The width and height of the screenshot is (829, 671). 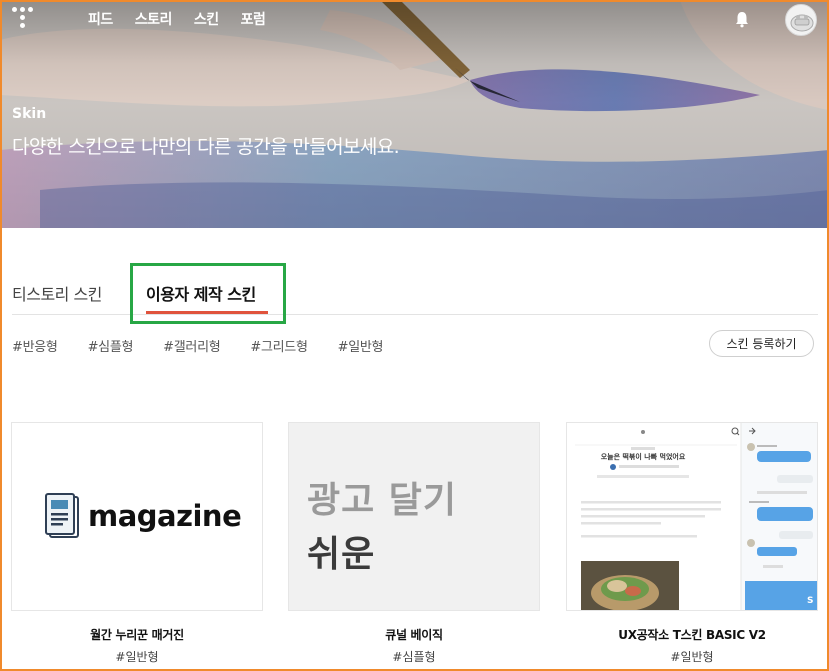 I want to click on skin-thumbnail: magazine, so click(x=137, y=516).